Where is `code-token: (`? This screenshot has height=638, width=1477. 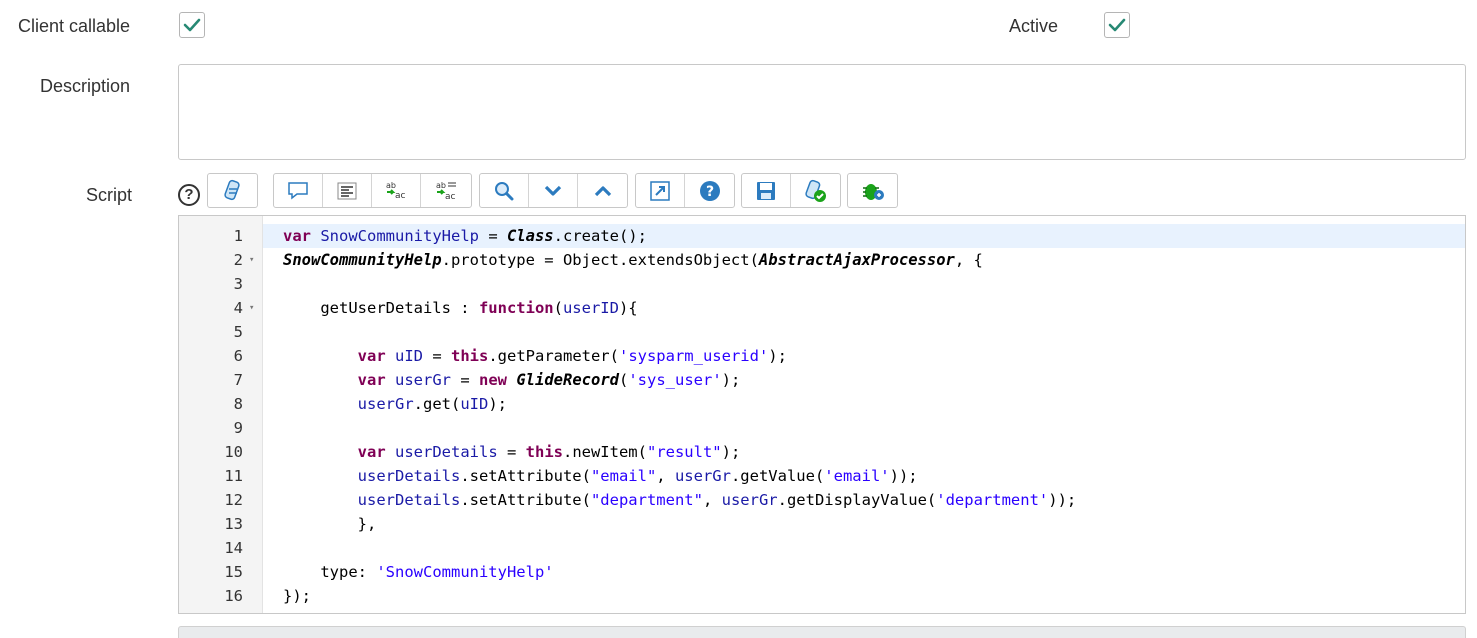 code-token: ( is located at coordinates (558, 308).